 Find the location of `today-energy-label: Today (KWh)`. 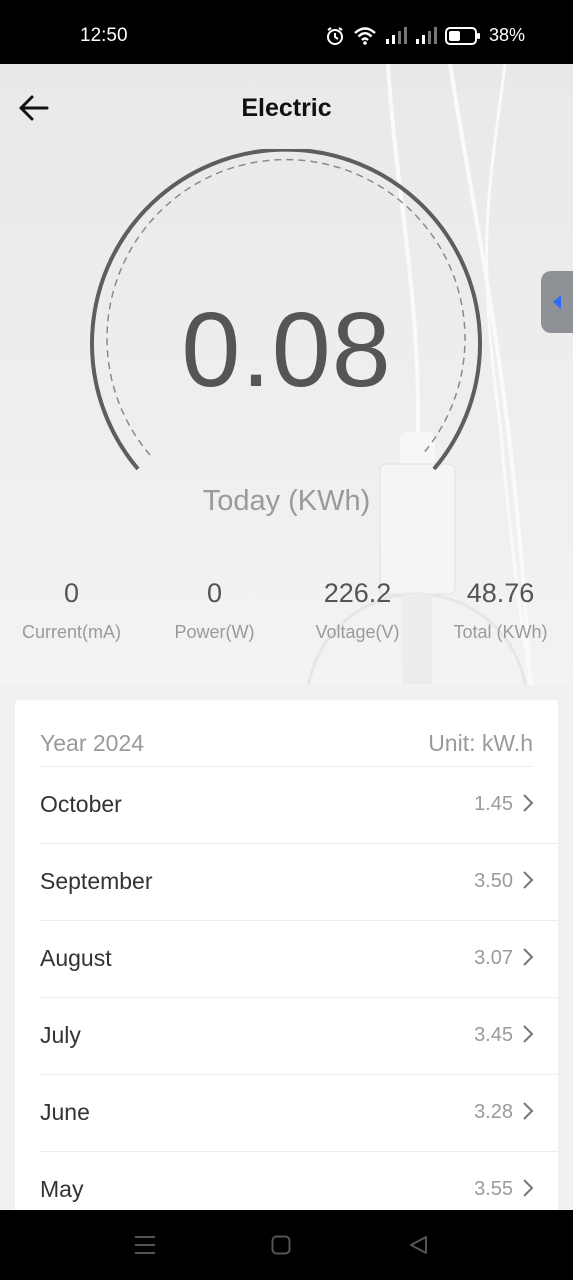

today-energy-label: Today (KWh) is located at coordinates (286, 501).